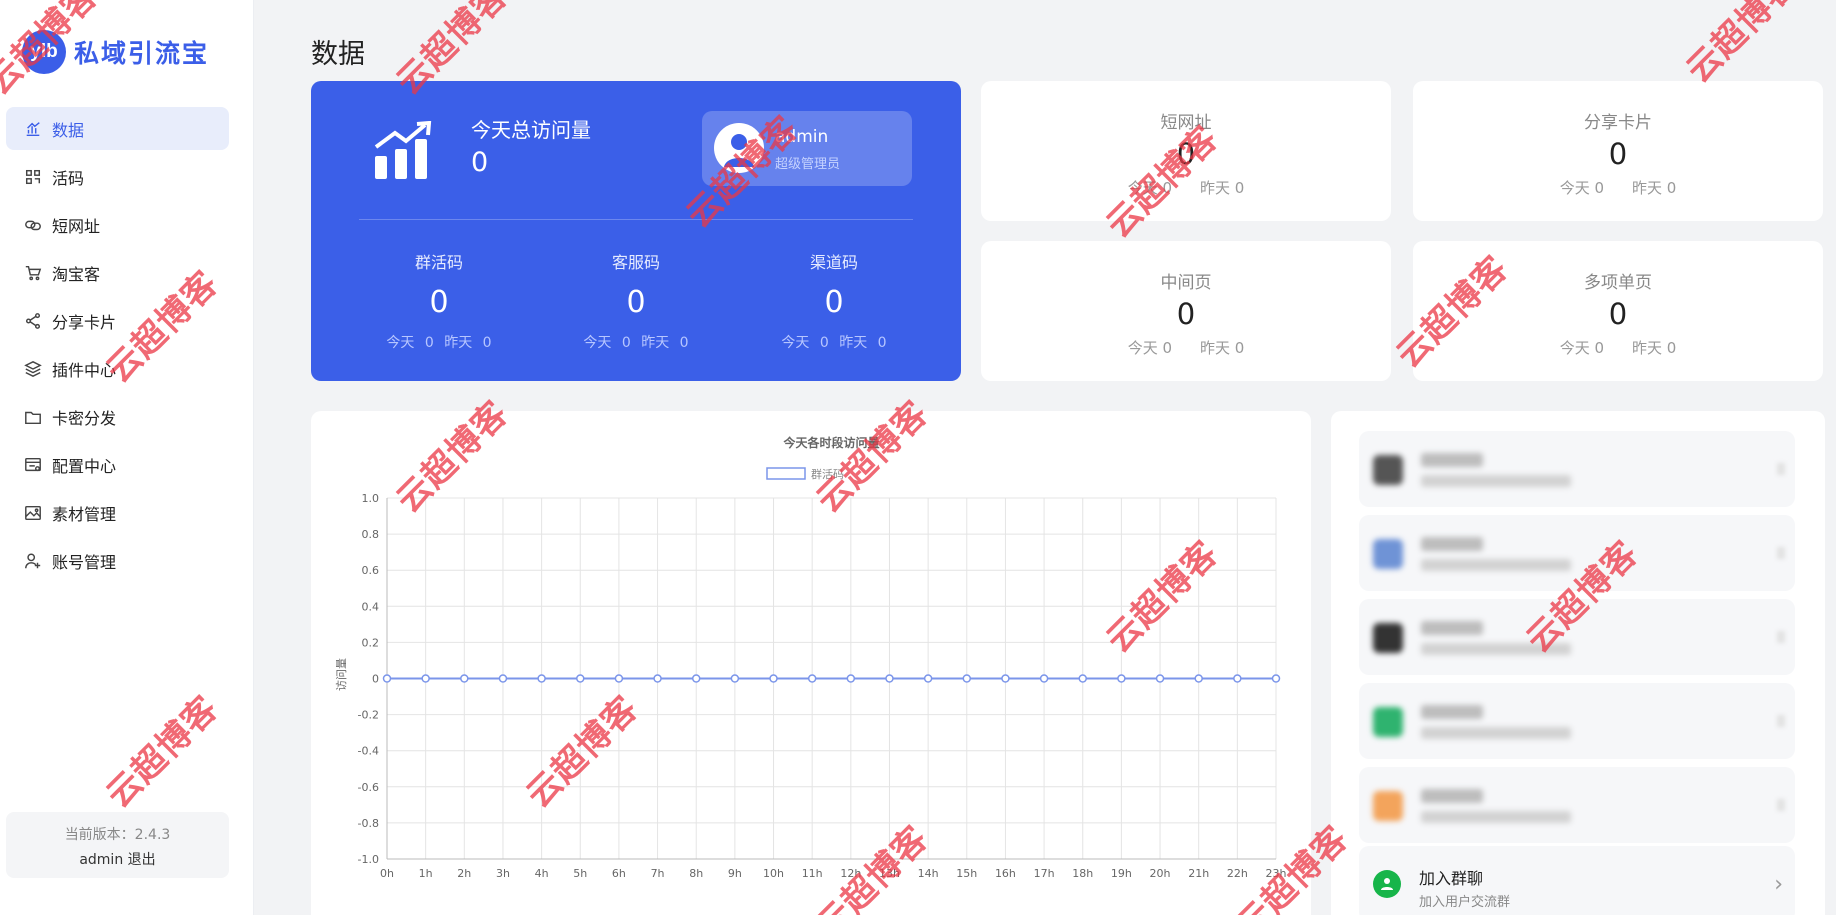 This screenshot has height=915, width=1836. What do you see at coordinates (33, 465) in the screenshot?
I see `config-icon` at bounding box center [33, 465].